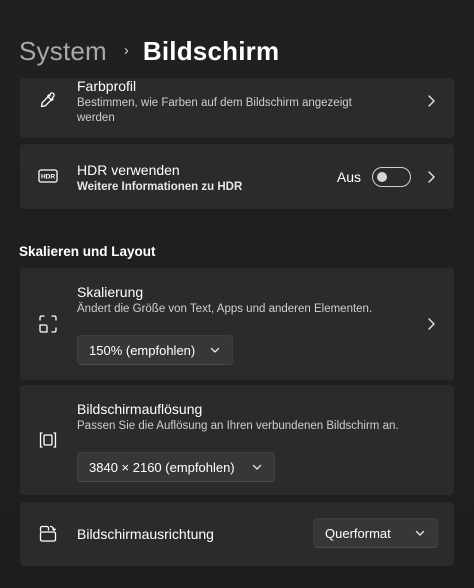 Image resolution: width=474 pixels, height=588 pixels. What do you see at coordinates (358, 533) in the screenshot?
I see `orientation-selected-value: Querformat` at bounding box center [358, 533].